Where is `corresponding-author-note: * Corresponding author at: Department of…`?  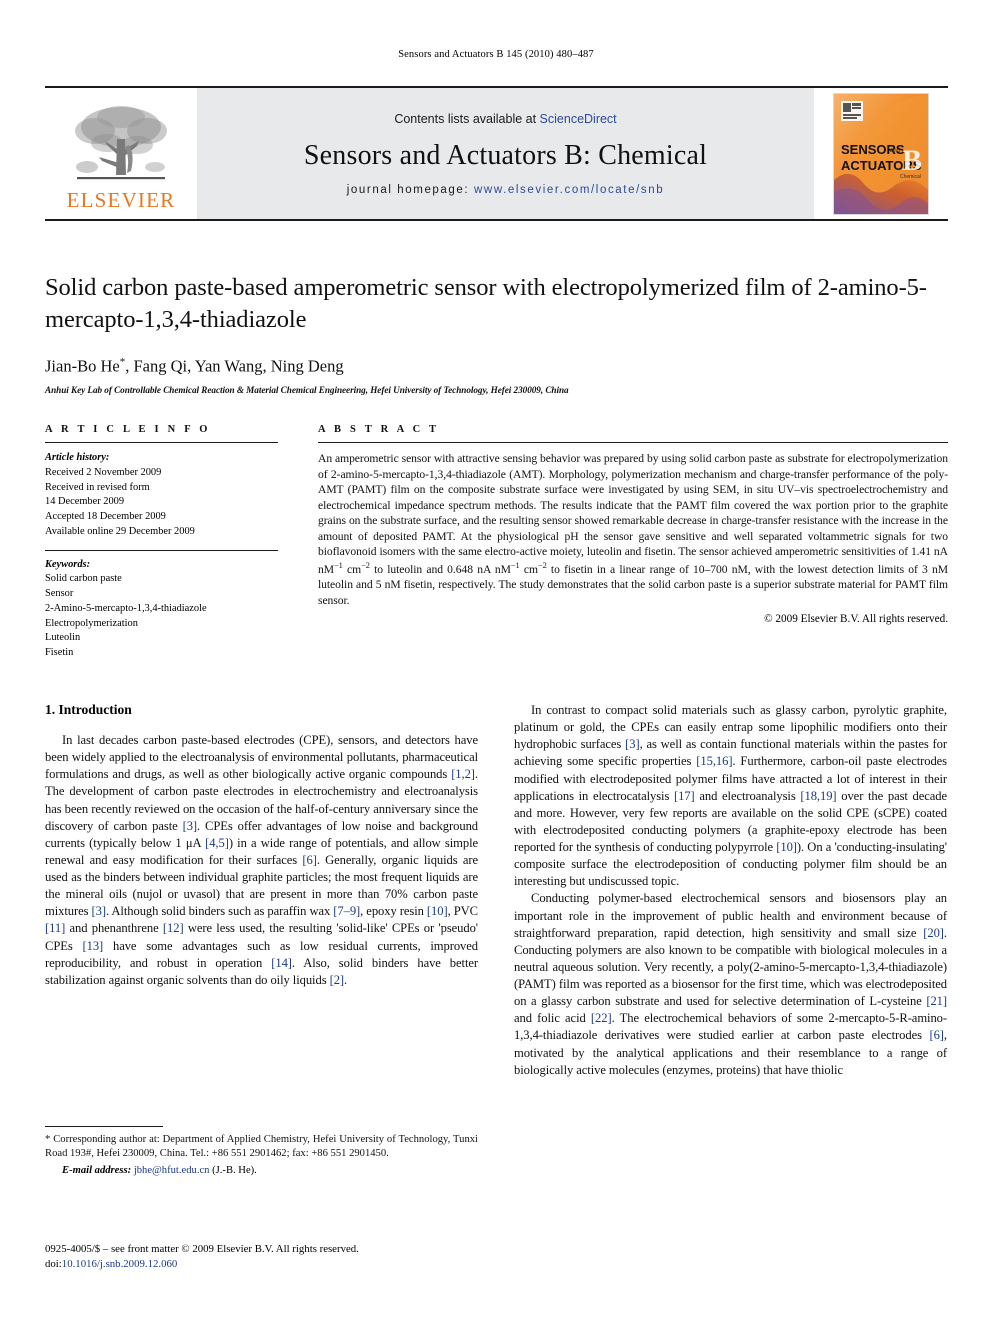
corresponding-author-note: * Corresponding author at: Department of… is located at coordinates (261, 1147).